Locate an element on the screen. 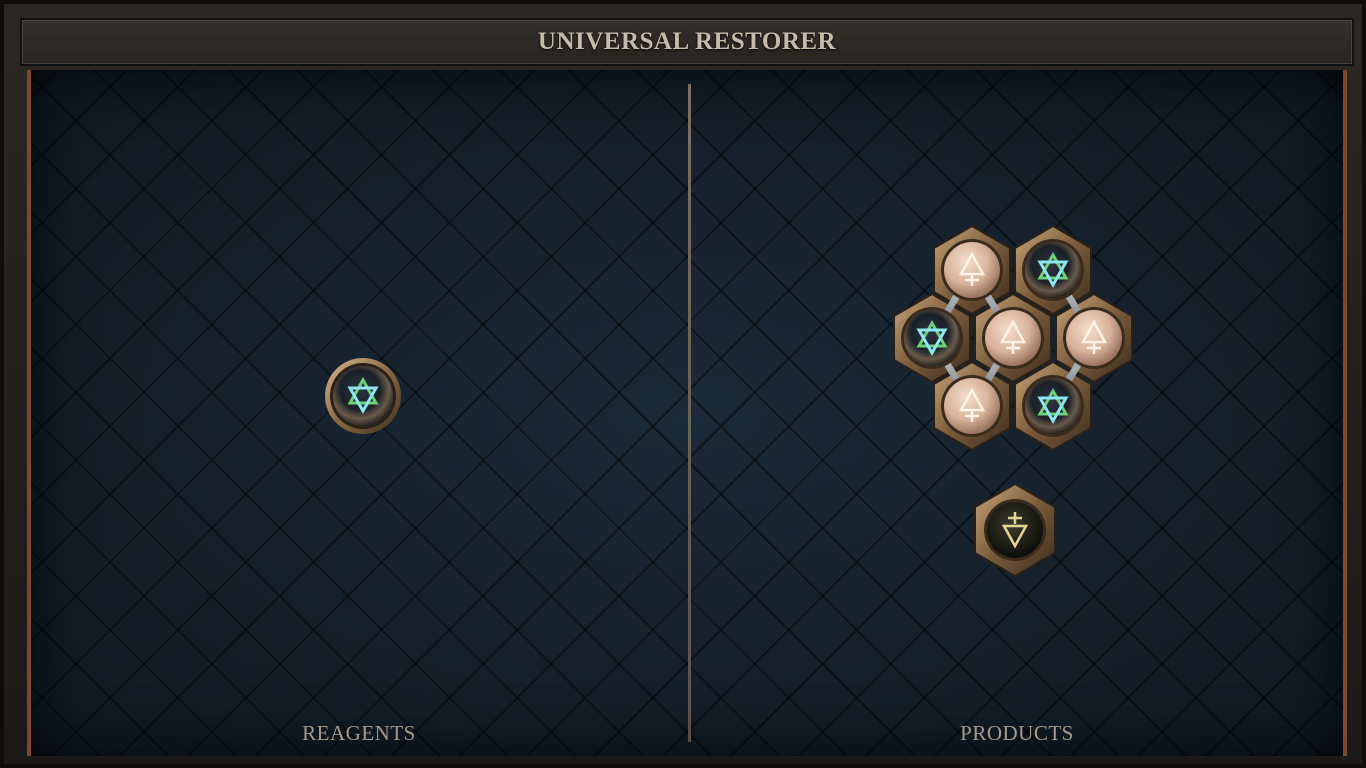 This screenshot has width=1366, height=768. reagent-slot is located at coordinates (363, 396).